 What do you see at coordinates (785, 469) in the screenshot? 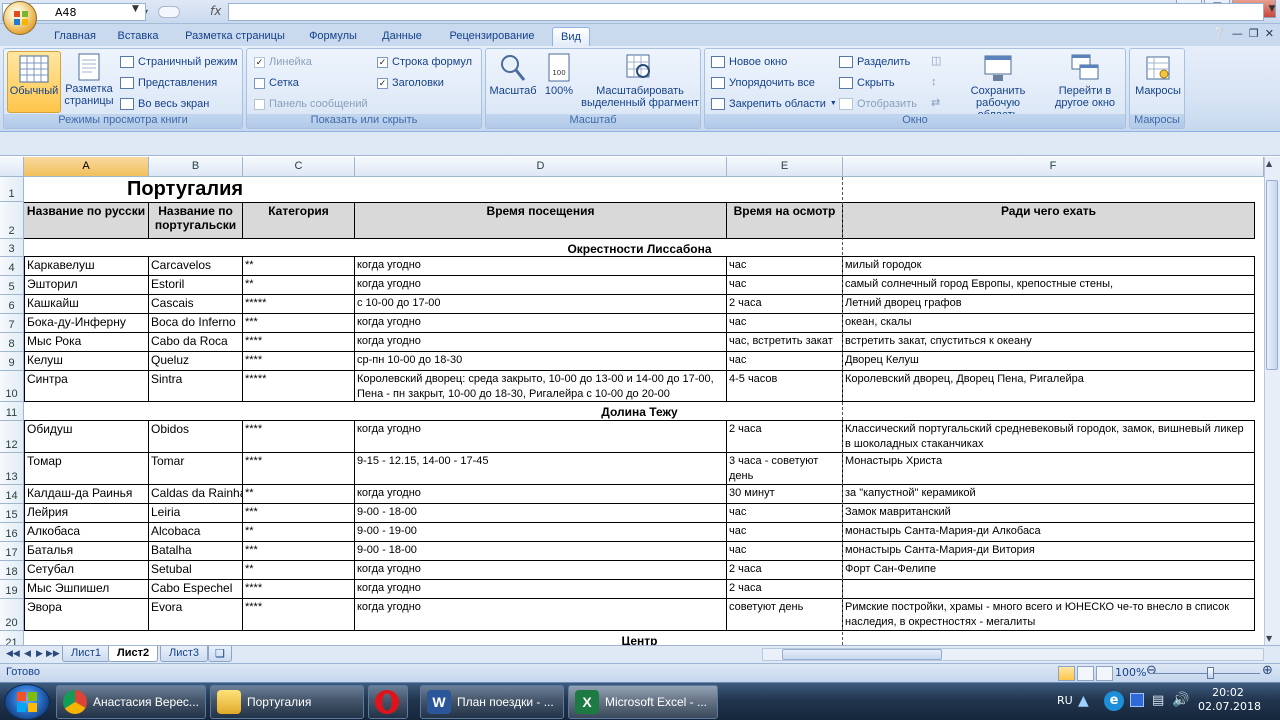
I see `cell-duration: 3 часа - советуют день` at bounding box center [785, 469].